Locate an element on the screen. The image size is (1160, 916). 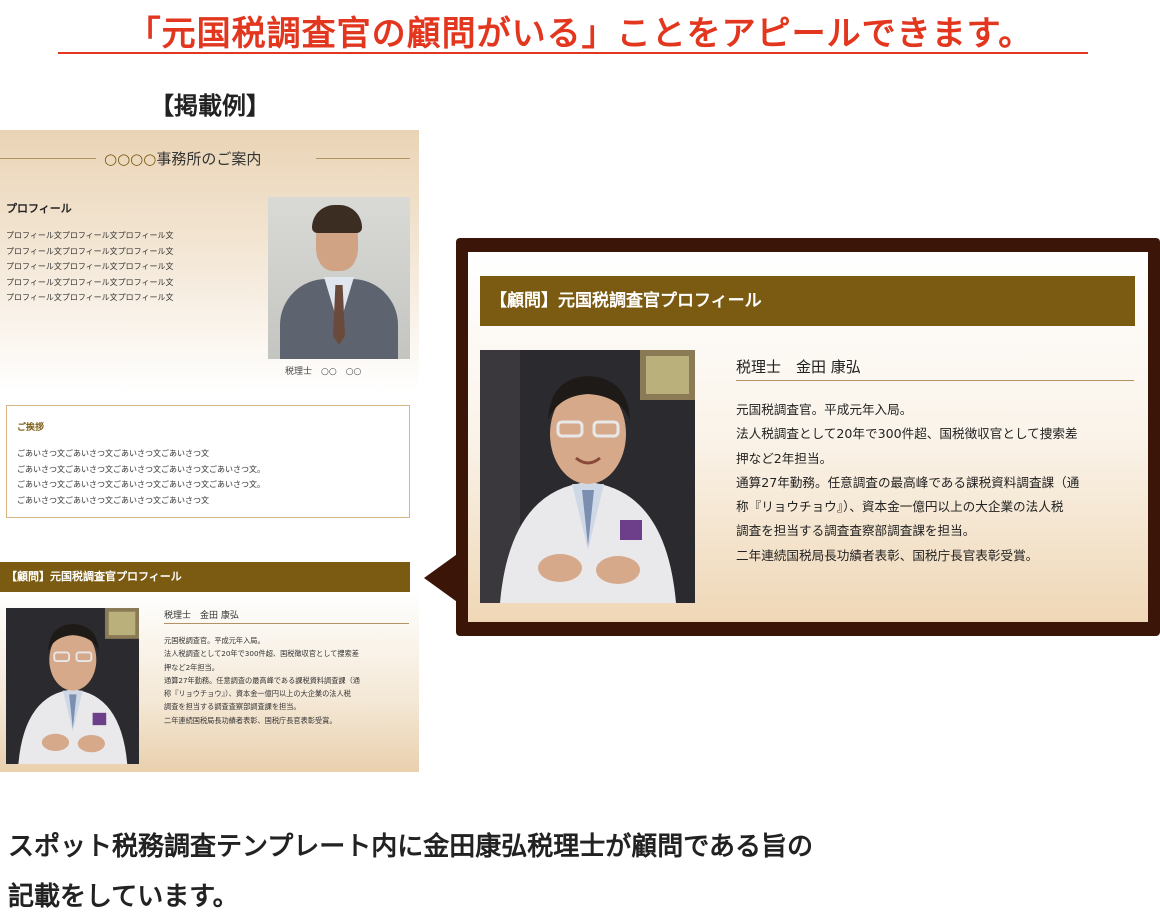
office-title-row: ○○○○事務所のご案内 is located at coordinates (209, 158).